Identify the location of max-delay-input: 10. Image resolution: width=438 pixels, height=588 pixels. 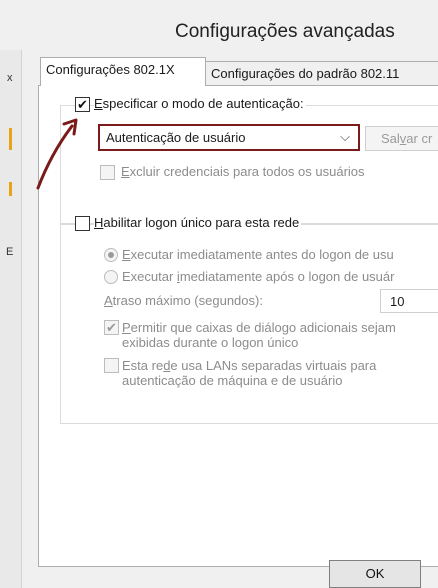
(409, 301).